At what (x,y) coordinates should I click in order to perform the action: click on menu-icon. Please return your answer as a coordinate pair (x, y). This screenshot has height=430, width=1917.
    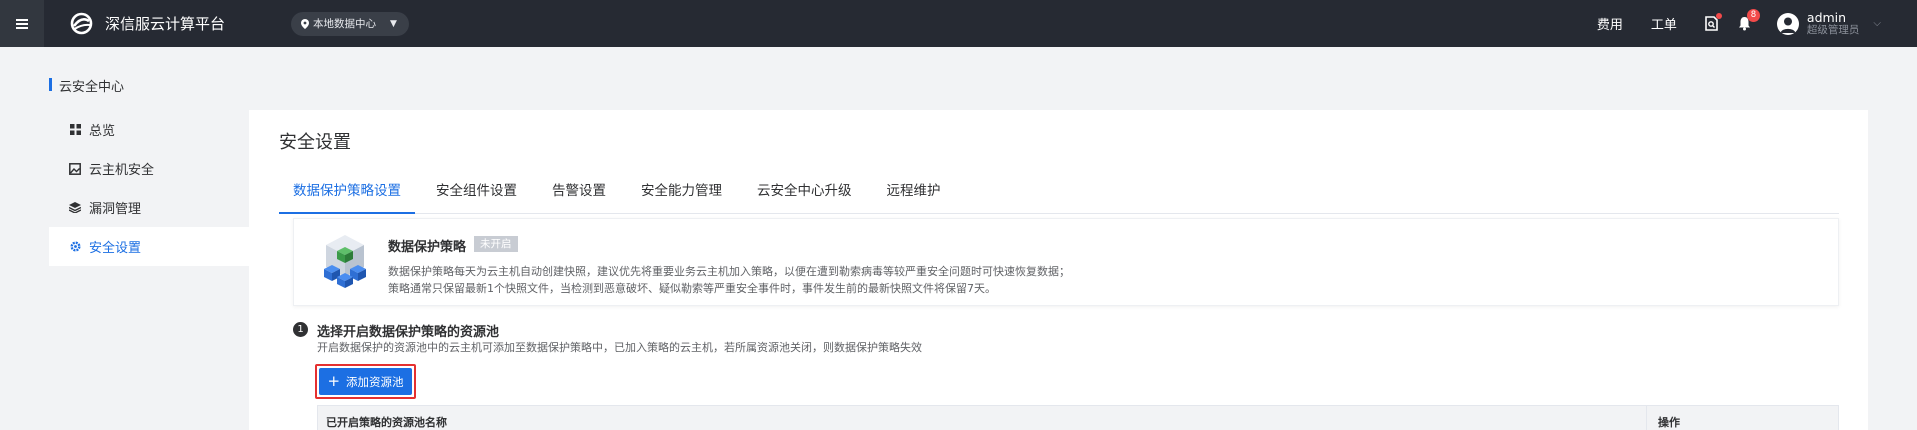
    Looking at the image, I should click on (22, 23).